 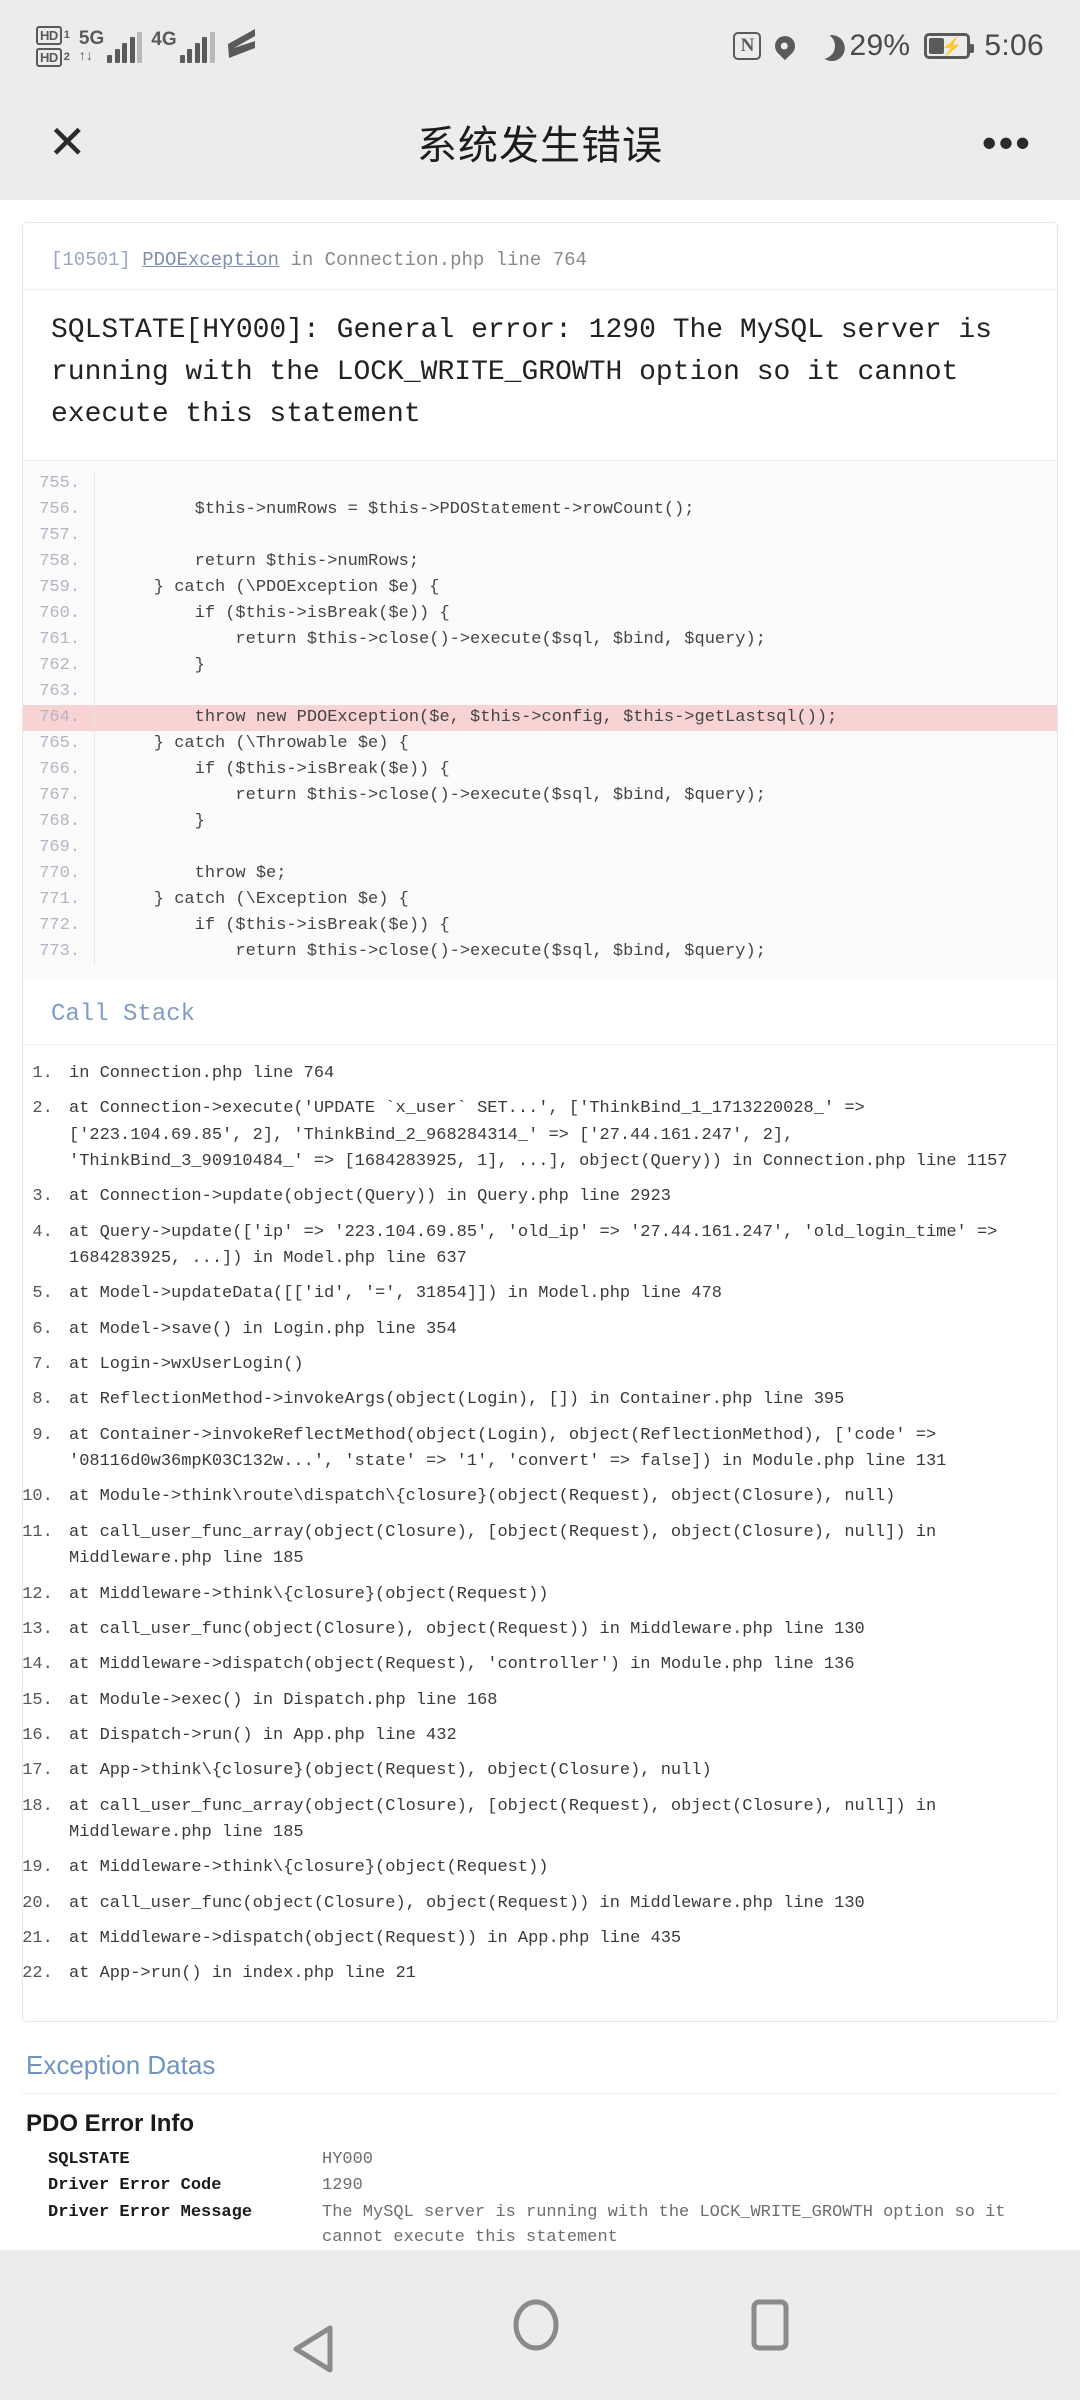 I want to click on exception-data-value: HY000, so click(x=348, y=2159).